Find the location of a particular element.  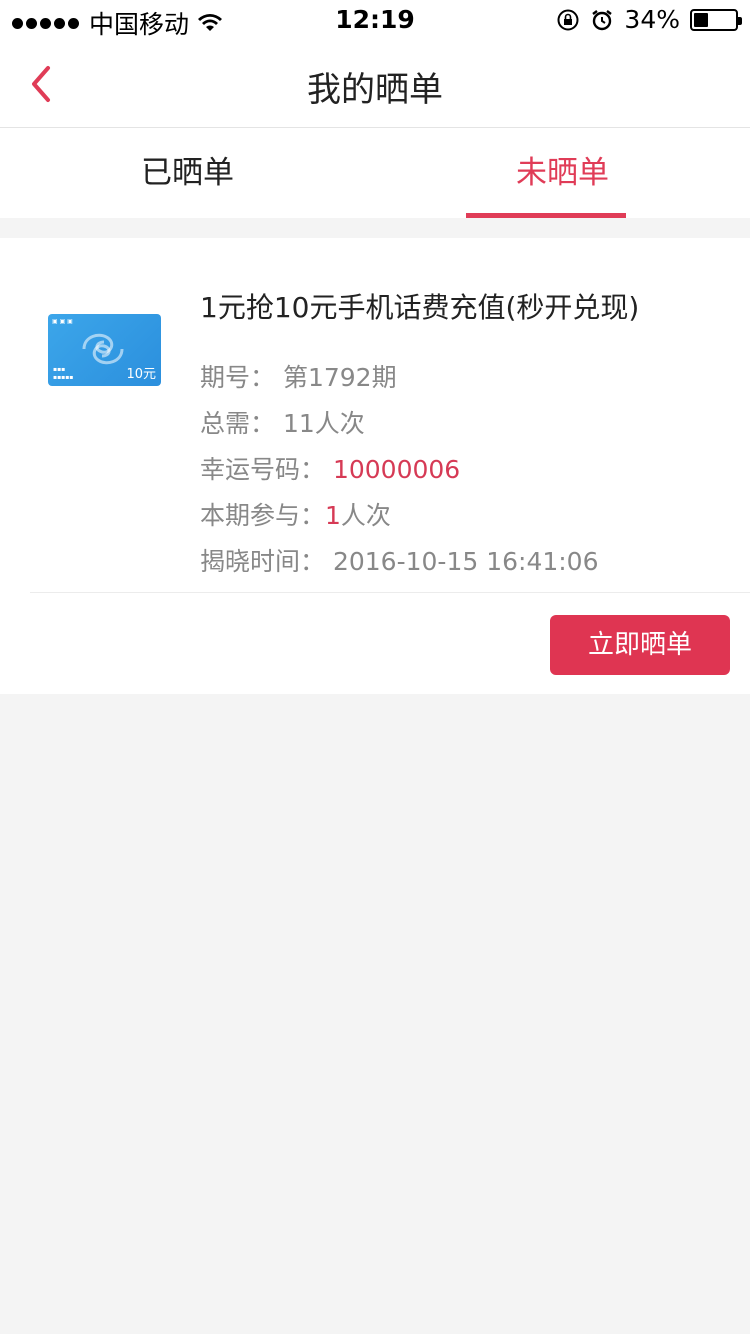

china-mobile-logo-icon is located at coordinates (103, 349).